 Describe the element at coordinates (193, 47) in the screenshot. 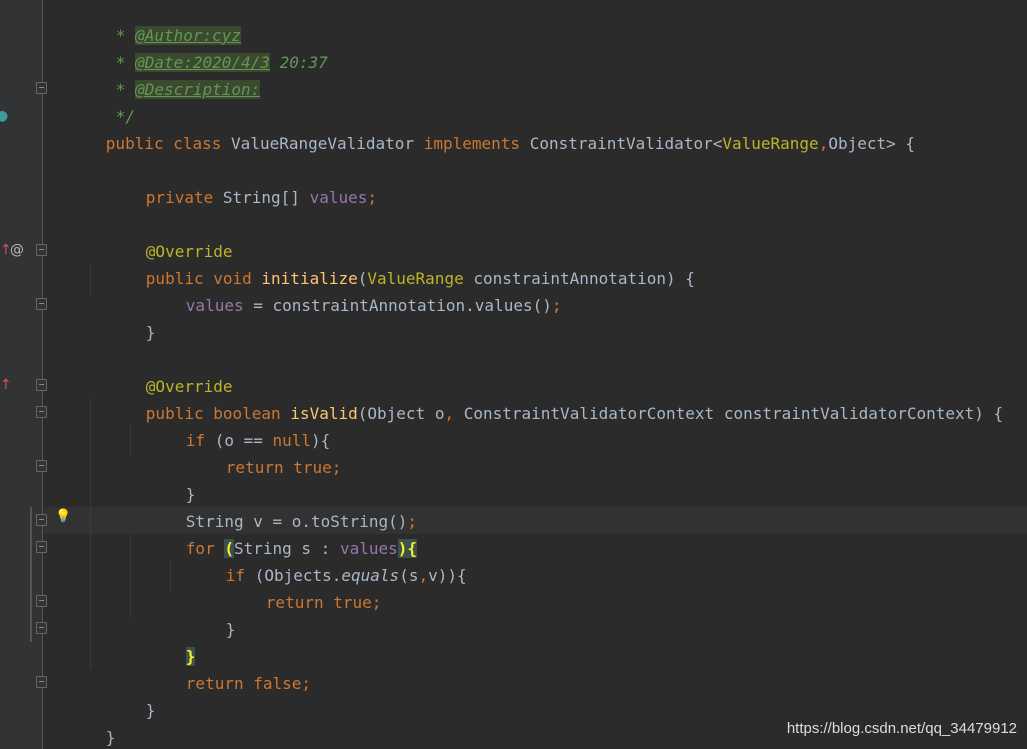

I see `code-line: * @Date:2020/4/3 20:37` at that location.